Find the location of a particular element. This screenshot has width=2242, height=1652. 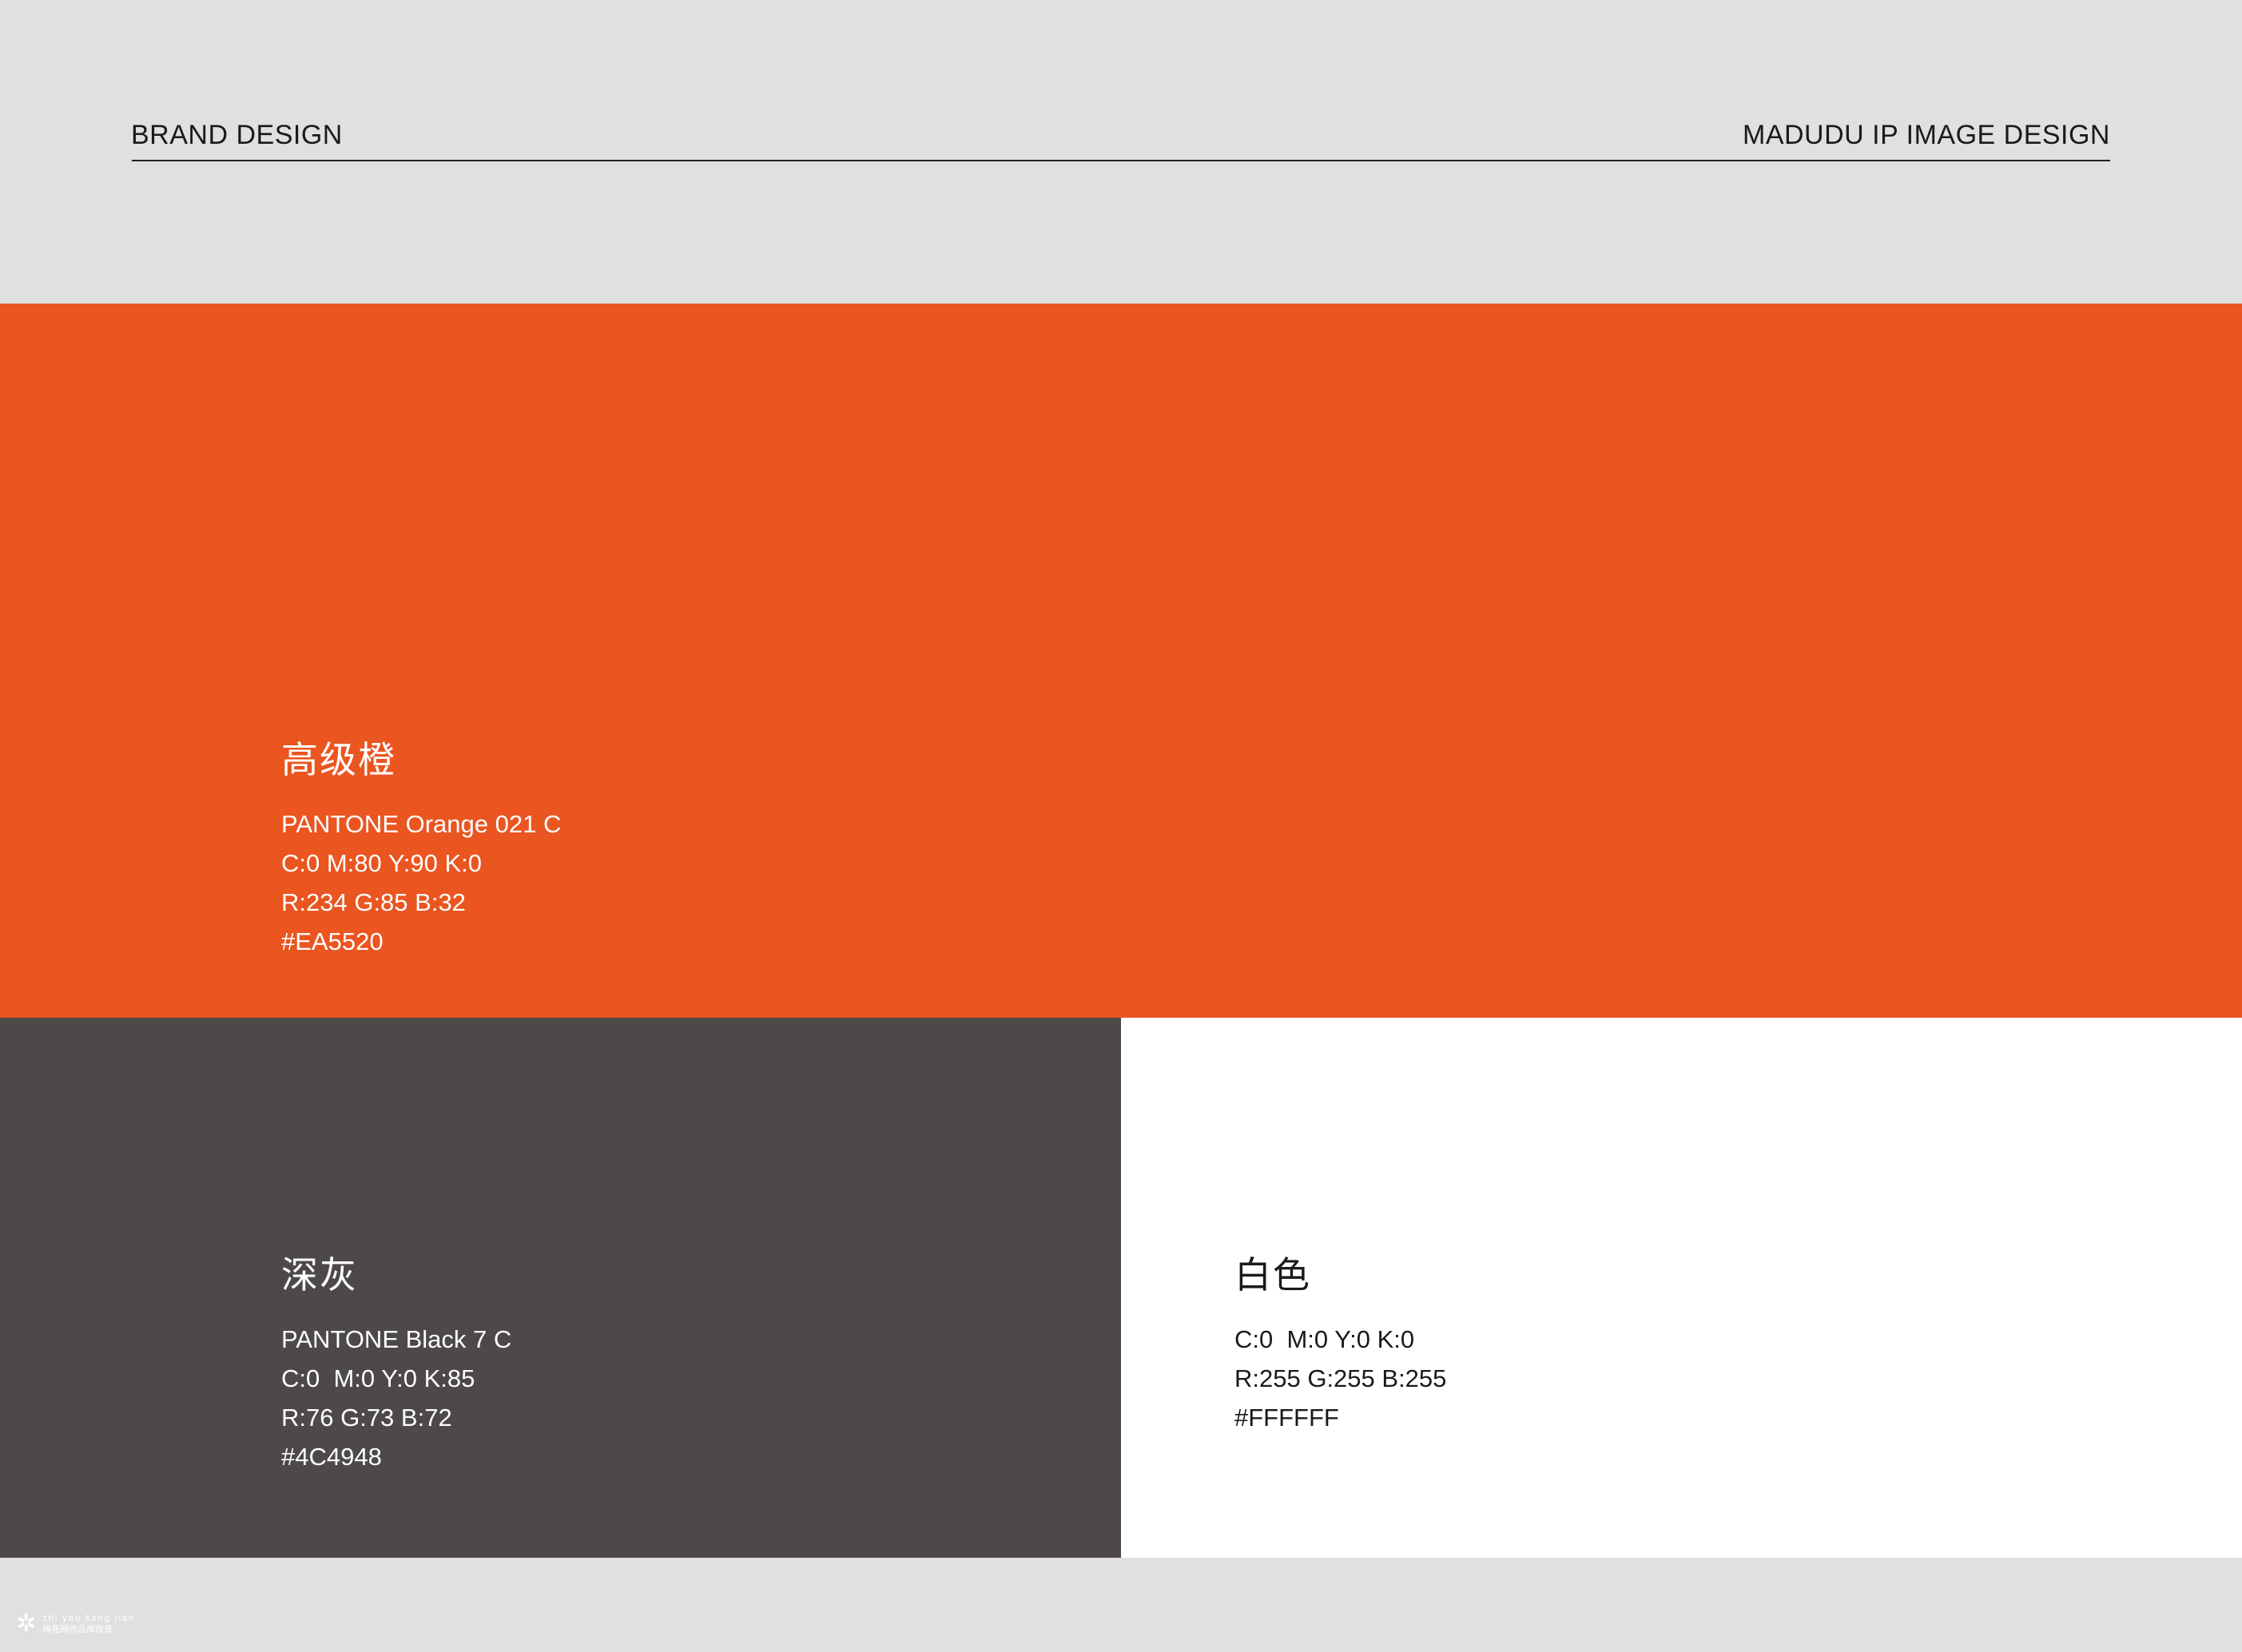

white-cmyk: C:0 M:0 Y:0 K:0 is located at coordinates (1324, 1339).